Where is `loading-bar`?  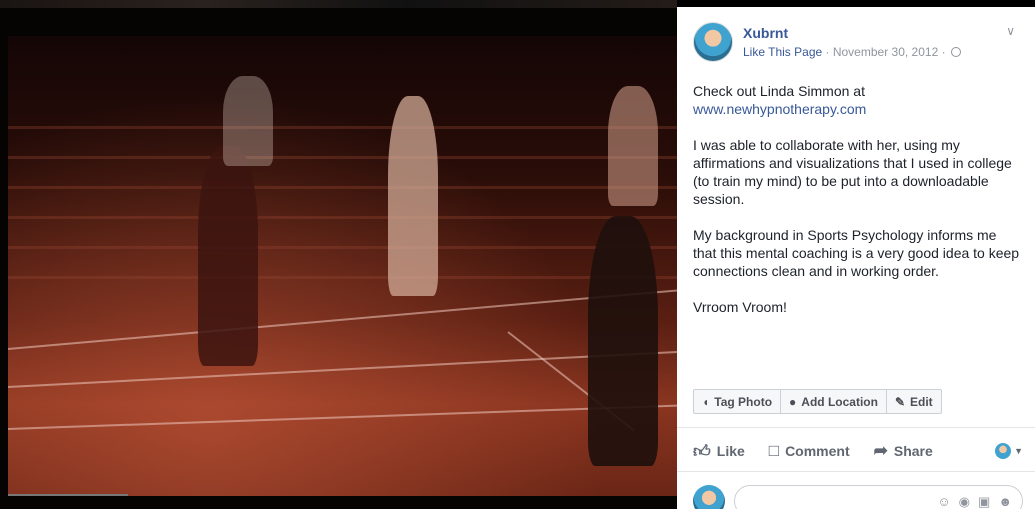 loading-bar is located at coordinates (68, 495).